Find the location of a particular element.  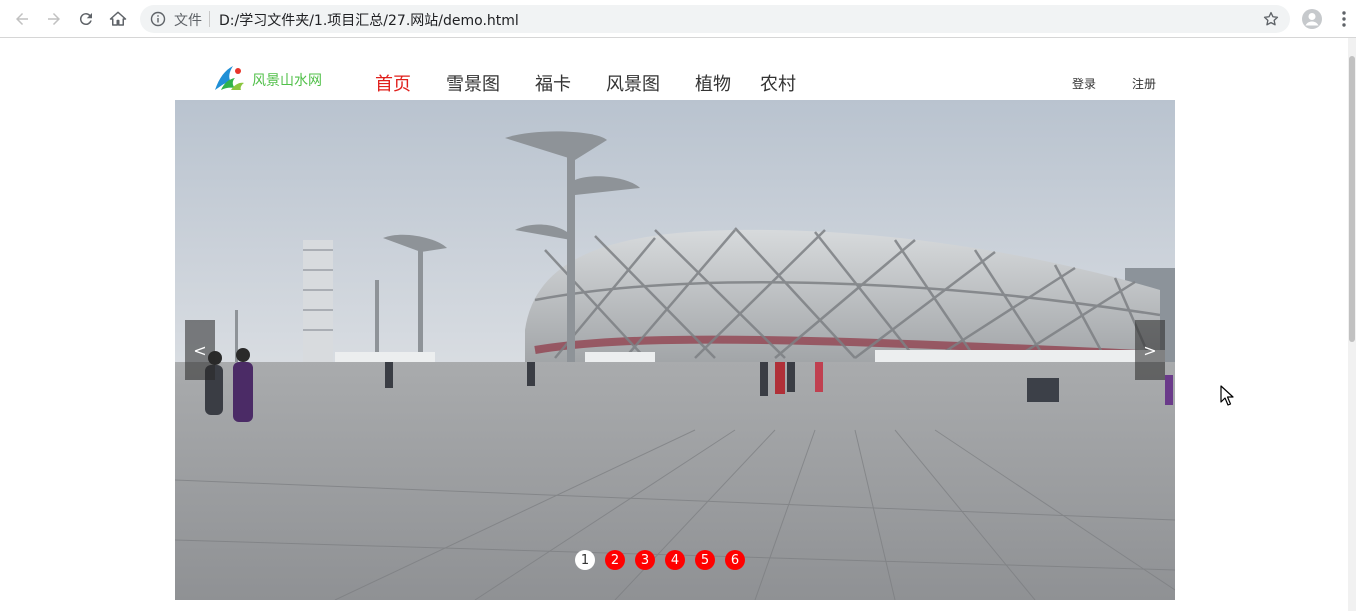

home-icon is located at coordinates (118, 18).